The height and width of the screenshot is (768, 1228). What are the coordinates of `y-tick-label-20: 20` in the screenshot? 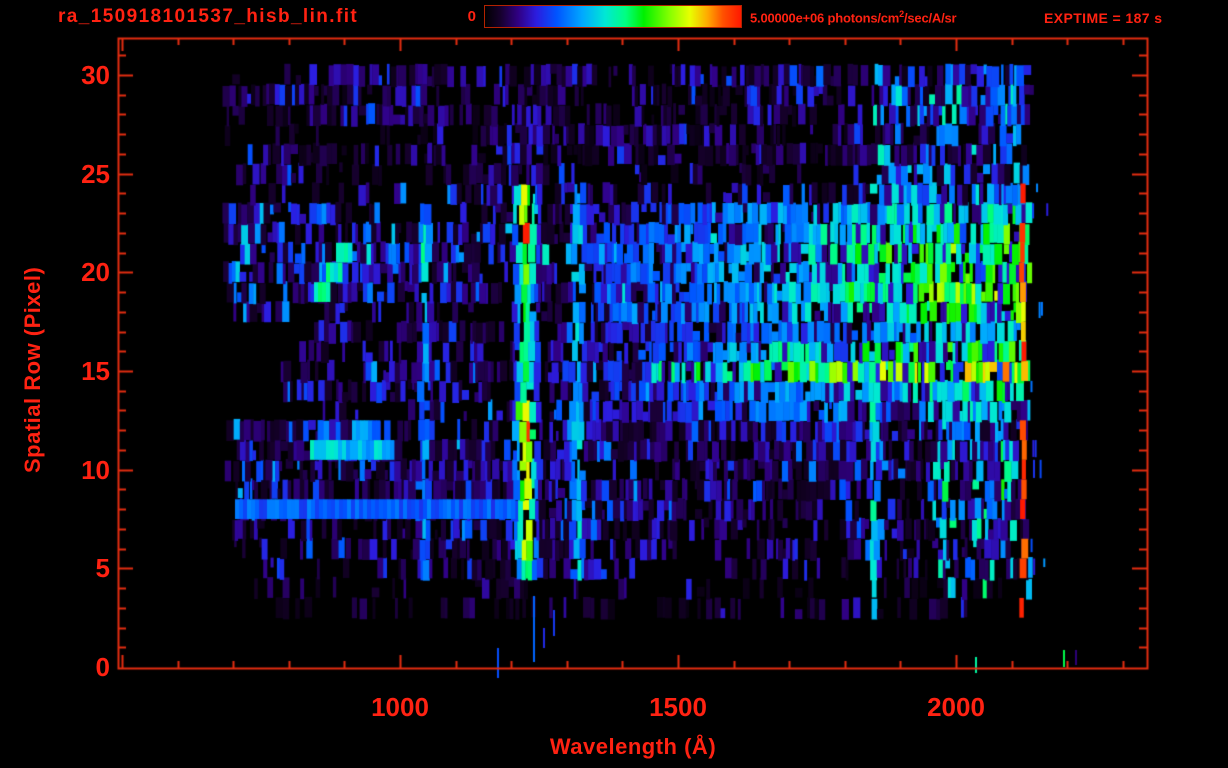 It's located at (95, 272).